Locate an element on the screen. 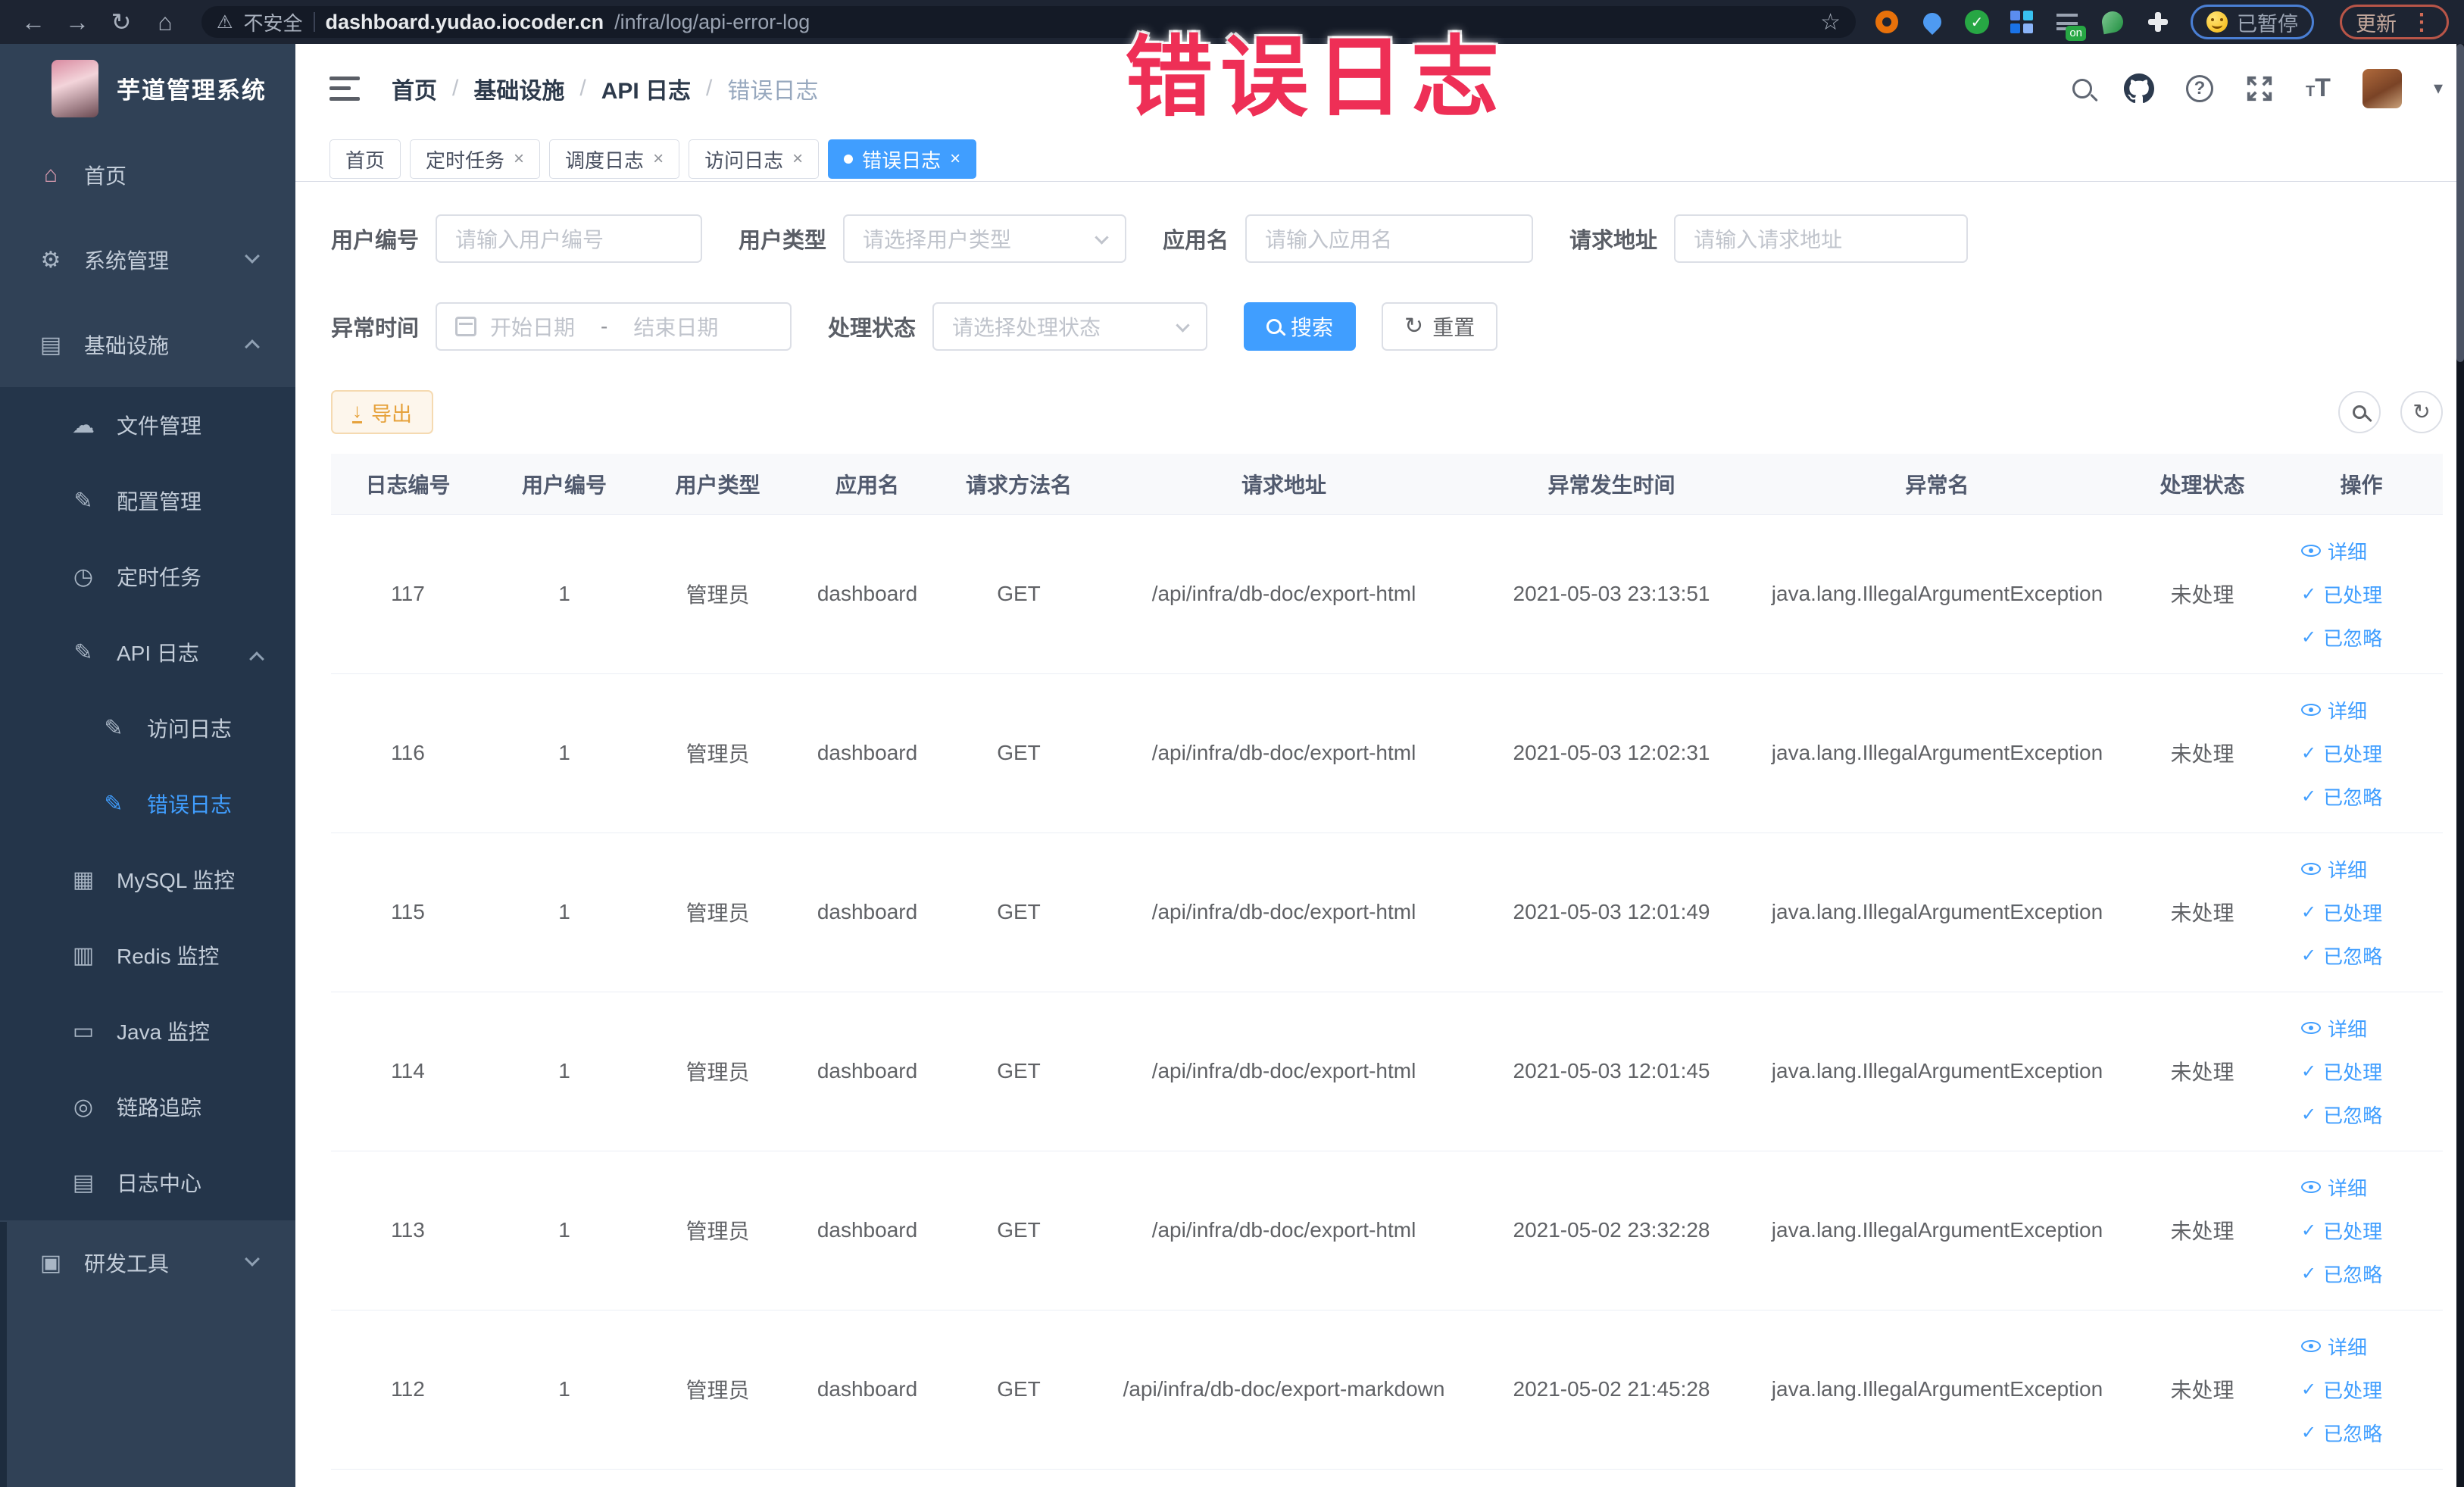 The width and height of the screenshot is (2464, 1487). sidebar-item-log-center: ▤ 日志中心 is located at coordinates (147, 1182).